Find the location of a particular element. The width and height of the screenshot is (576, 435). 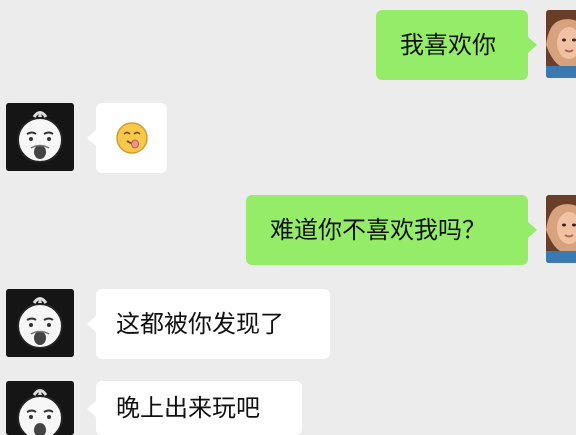

message-bubble: 晚上出来玩吧 is located at coordinates (199, 408).